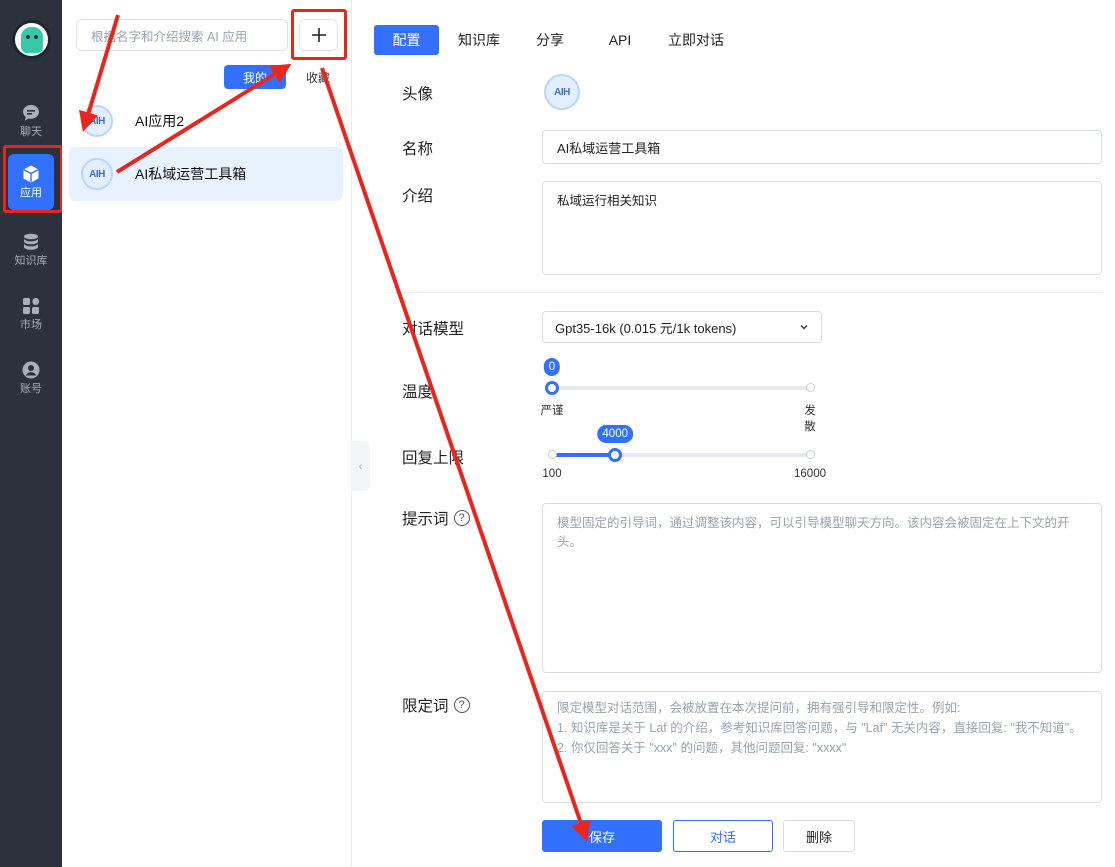 The height and width of the screenshot is (867, 1115). I want to click on database-icon, so click(31, 241).